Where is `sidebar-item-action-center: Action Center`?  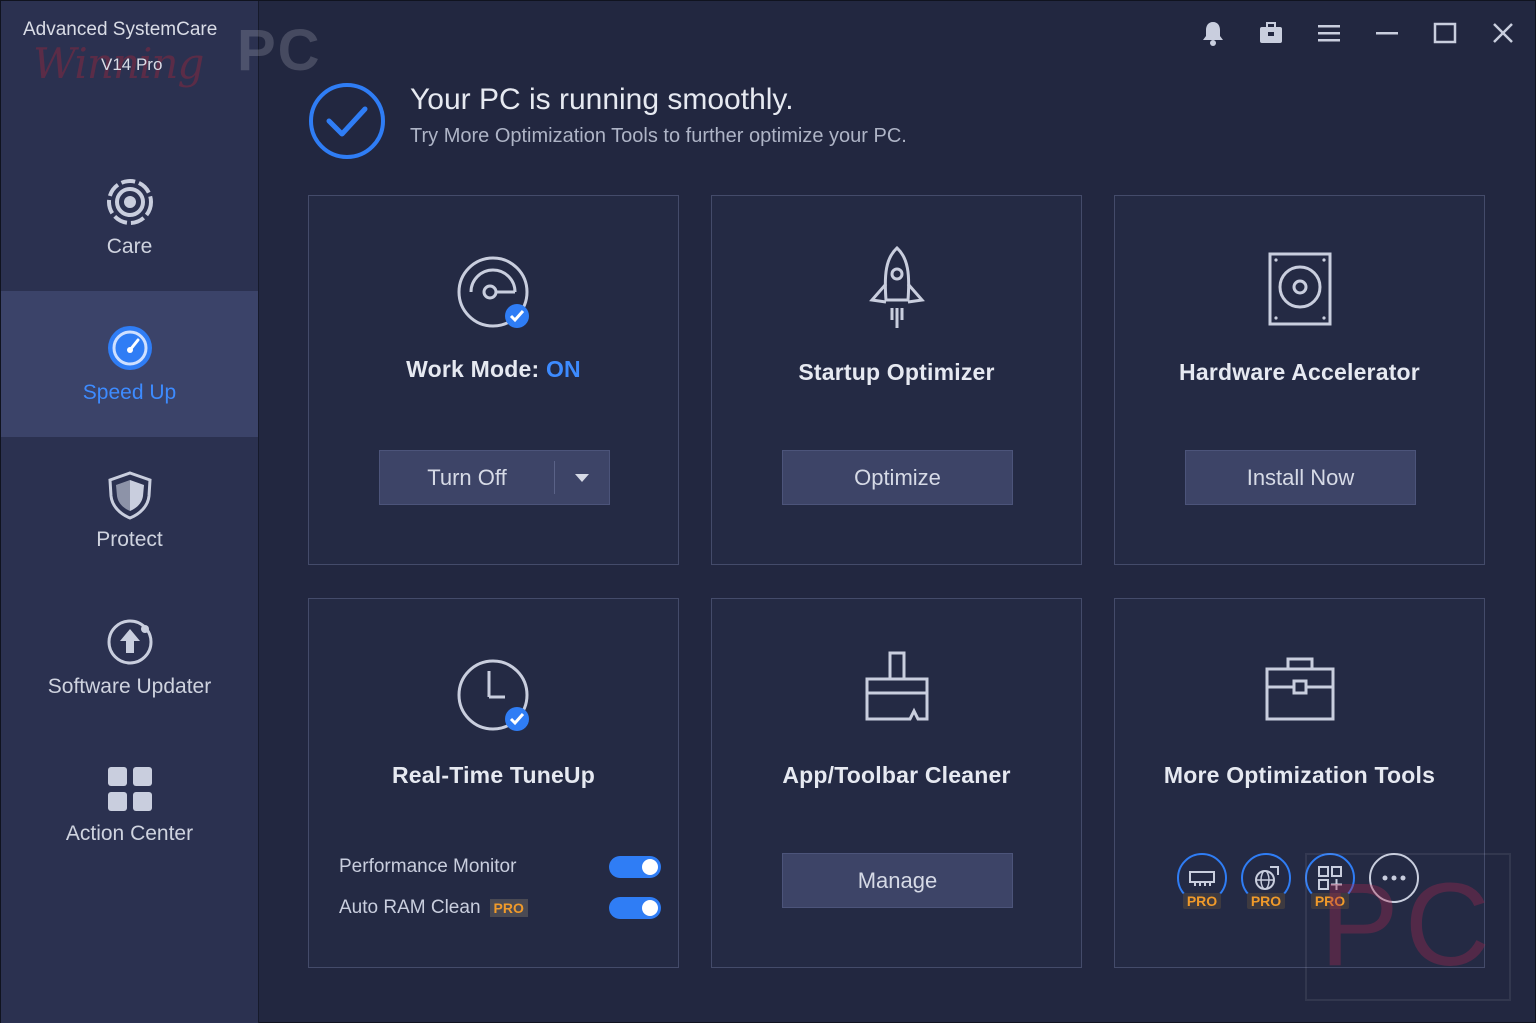
sidebar-item-action-center: Action Center is located at coordinates (129, 805).